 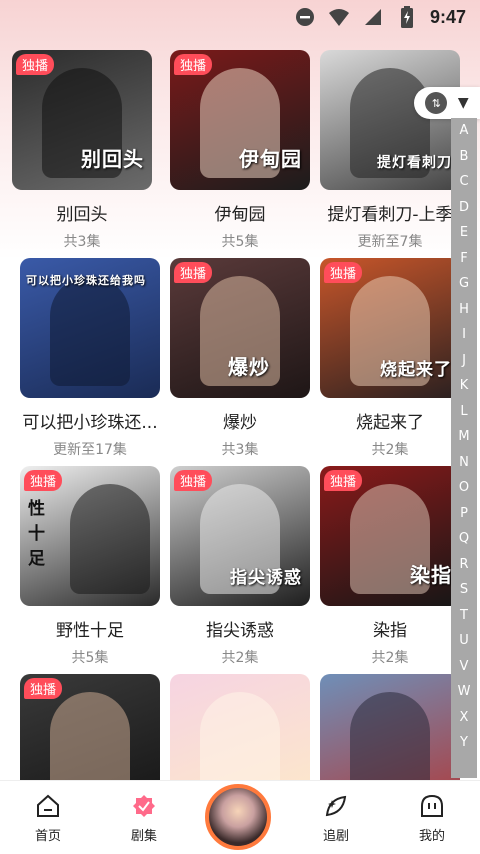 What do you see at coordinates (464, 692) in the screenshot?
I see `alphabet-letter: W` at bounding box center [464, 692].